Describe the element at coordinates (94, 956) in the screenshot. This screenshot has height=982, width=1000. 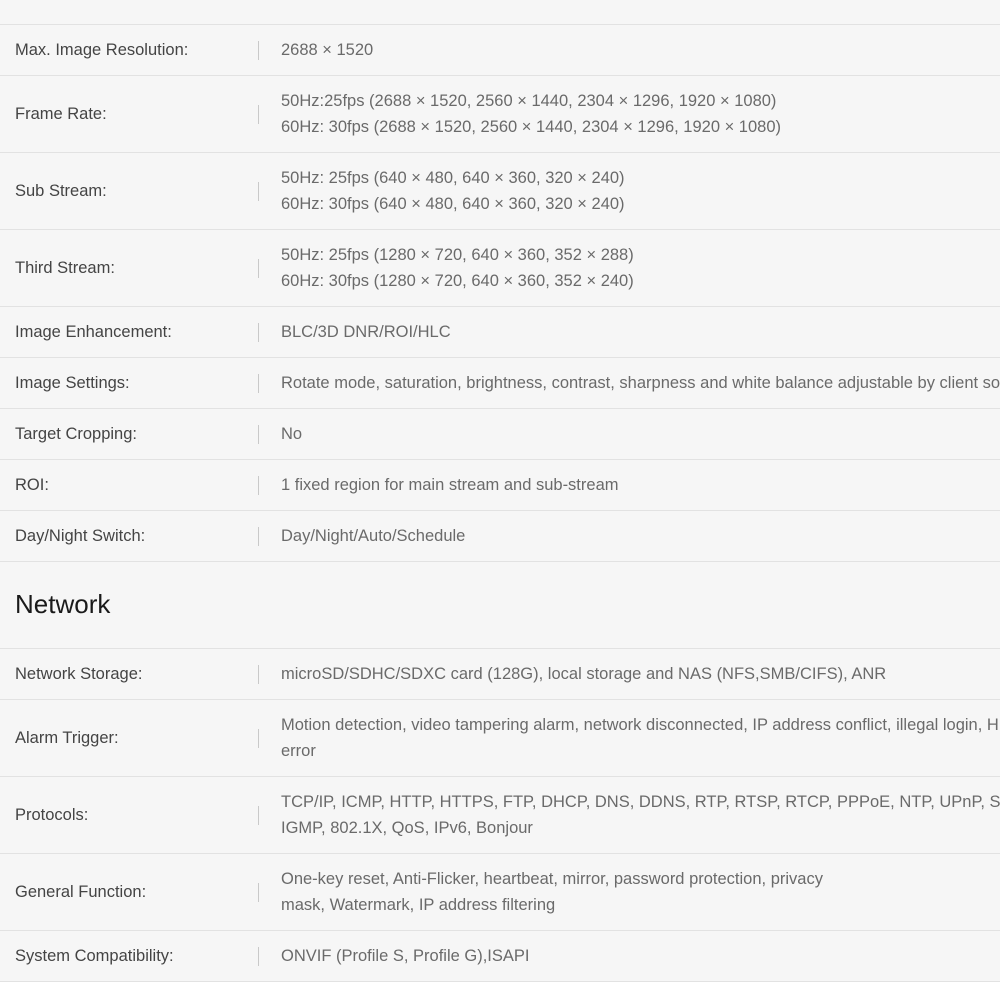
I see `spec-label: System Compatibility:` at that location.